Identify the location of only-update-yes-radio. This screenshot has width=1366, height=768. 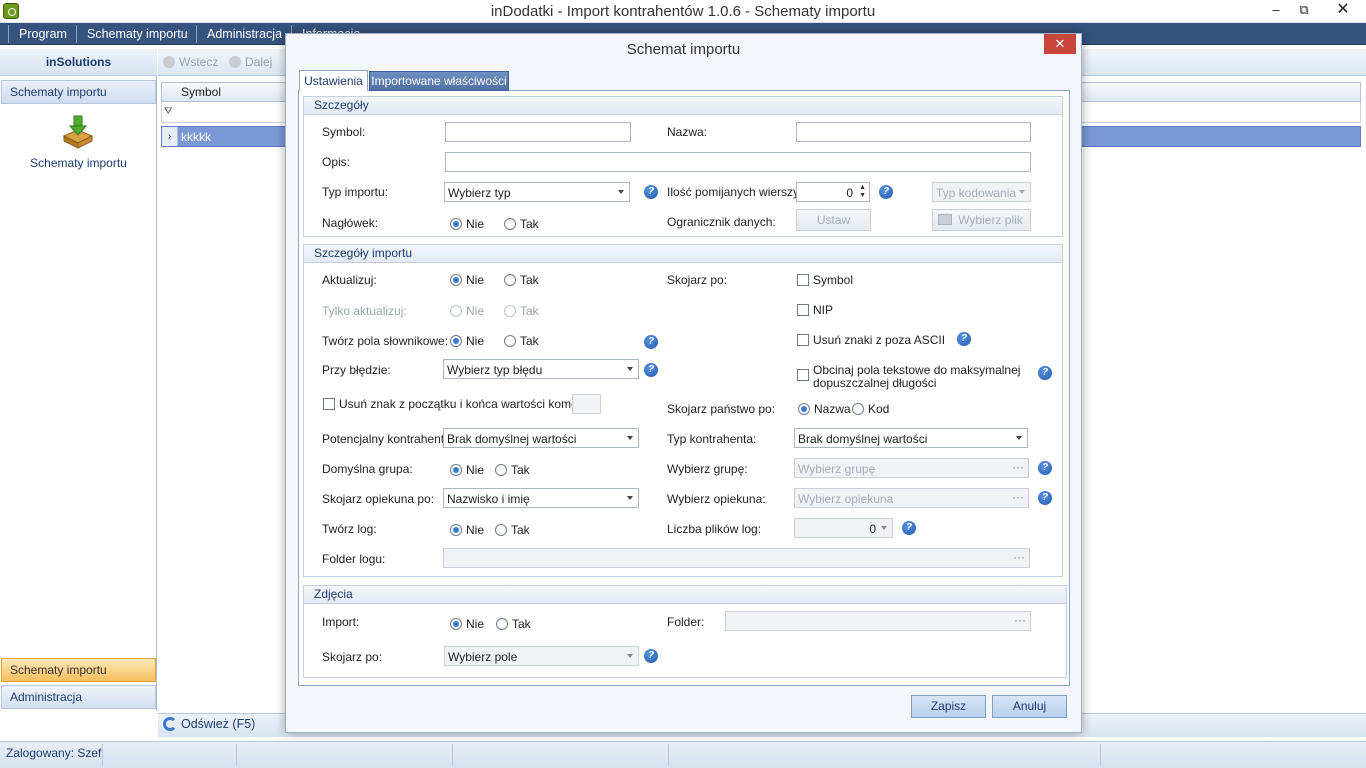
(510, 311).